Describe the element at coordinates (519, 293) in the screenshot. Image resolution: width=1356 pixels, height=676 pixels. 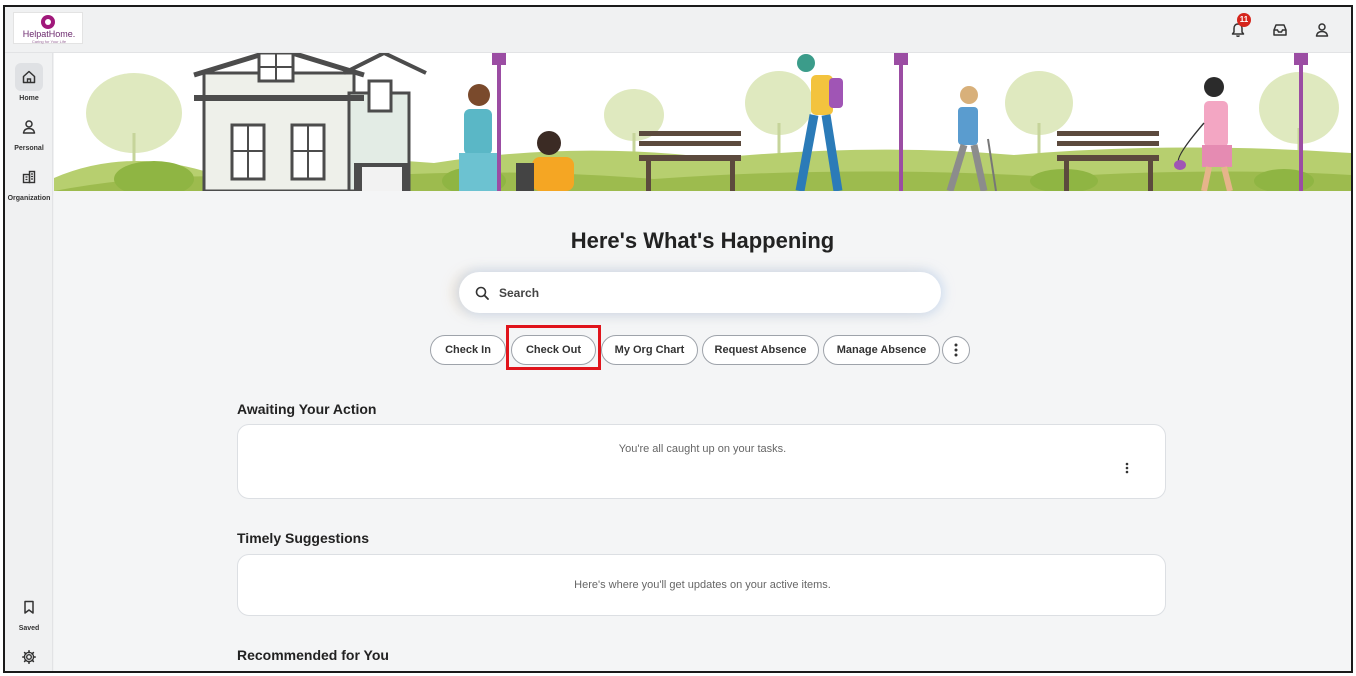
I see `search-input: Search` at that location.